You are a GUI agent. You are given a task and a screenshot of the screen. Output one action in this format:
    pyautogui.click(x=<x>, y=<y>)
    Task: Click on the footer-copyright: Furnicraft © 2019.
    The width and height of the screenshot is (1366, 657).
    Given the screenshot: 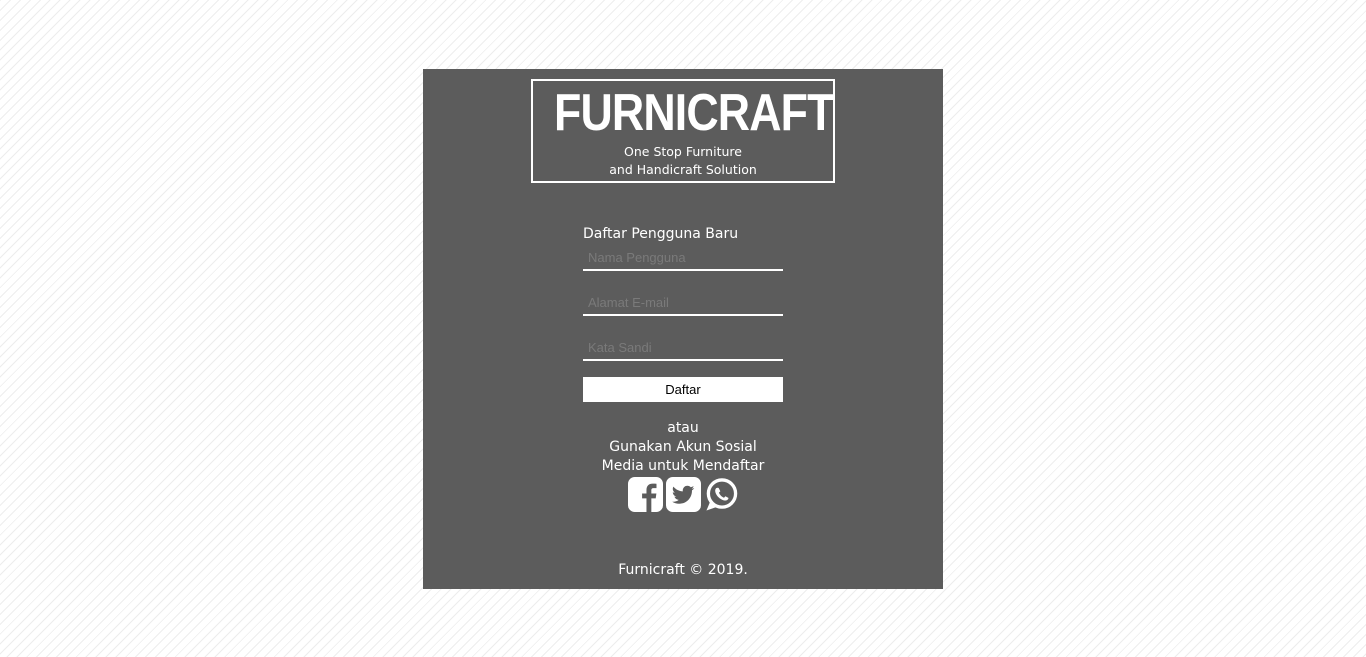 What is the action you would take?
    pyautogui.click(x=683, y=570)
    